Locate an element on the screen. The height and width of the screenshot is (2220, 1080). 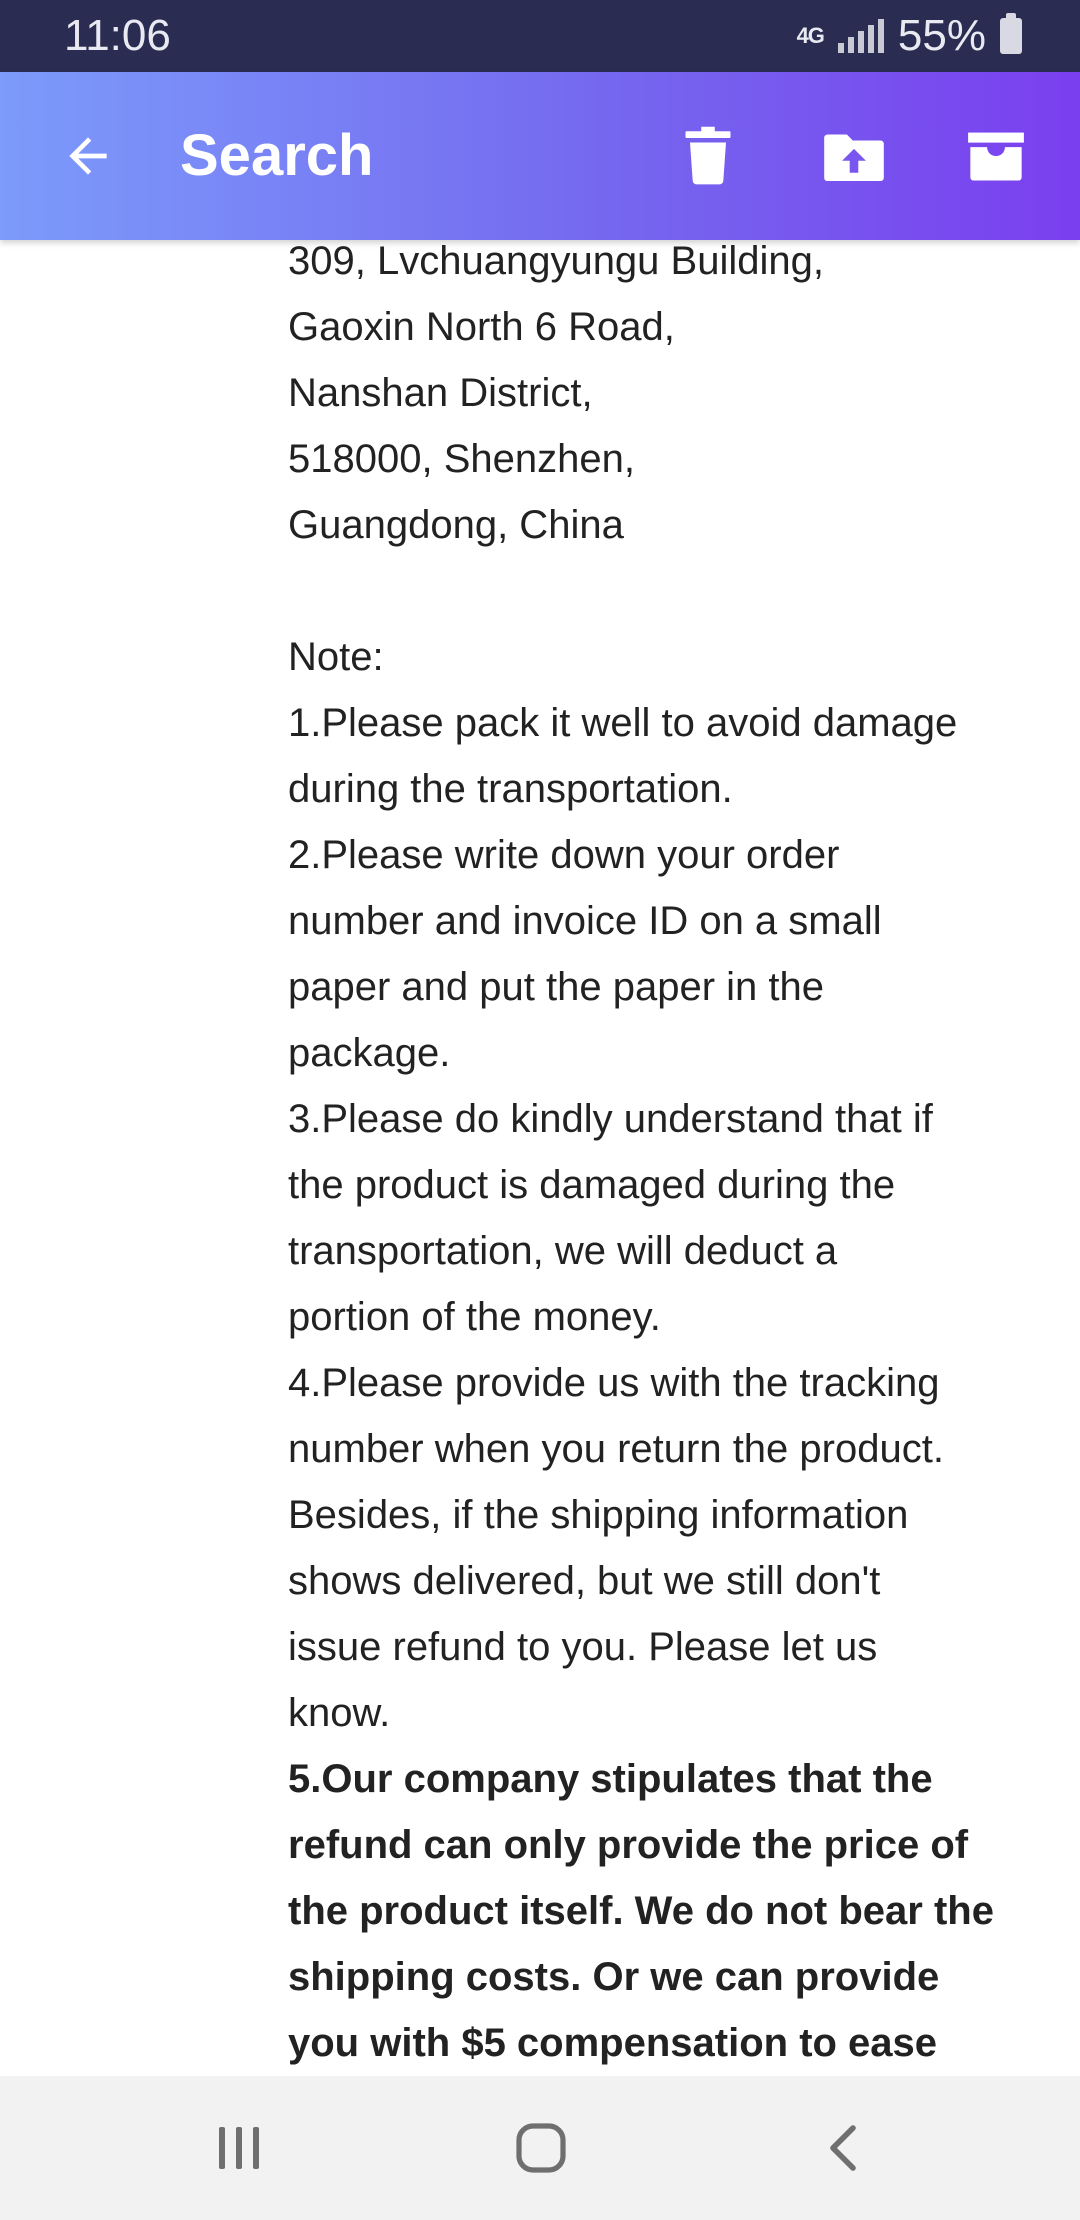
app-bar: Search is located at coordinates (540, 156).